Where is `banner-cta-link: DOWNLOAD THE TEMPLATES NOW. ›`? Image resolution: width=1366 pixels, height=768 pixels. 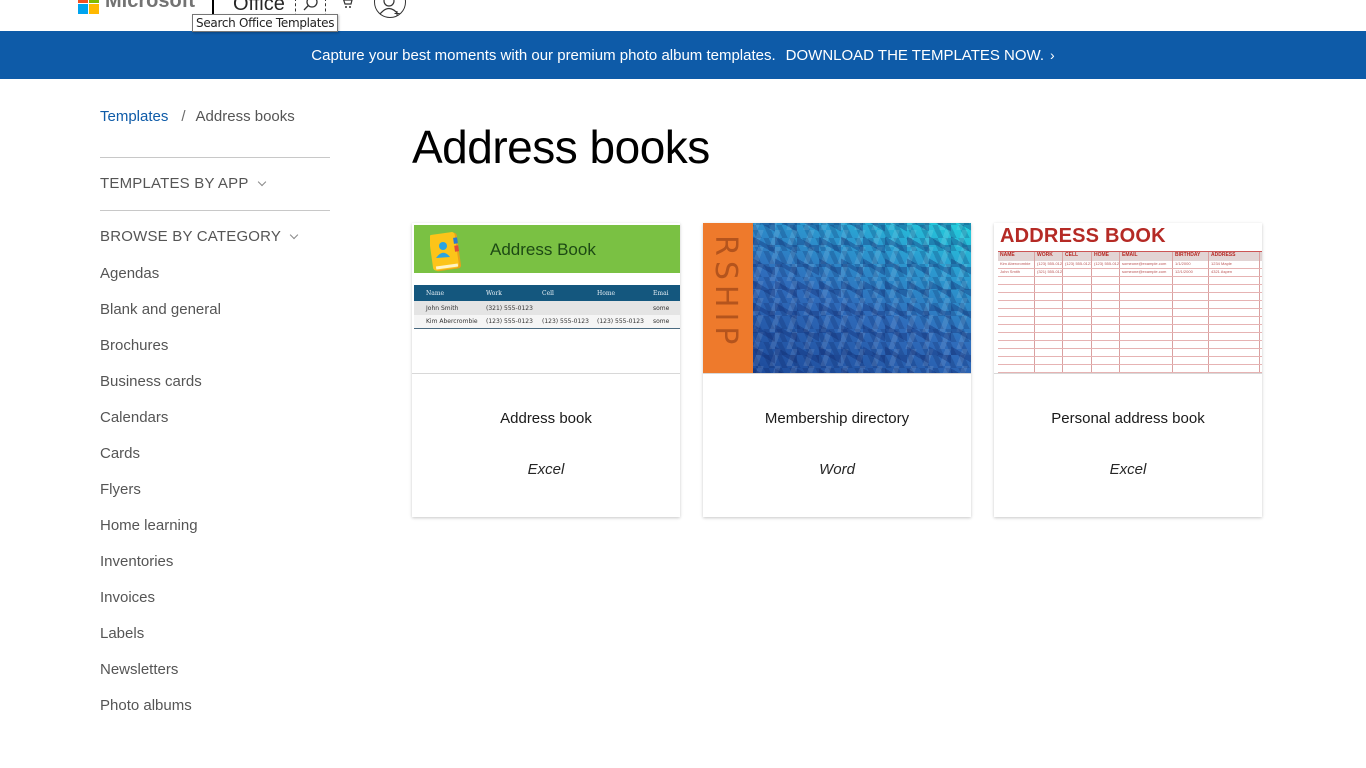 banner-cta-link: DOWNLOAD THE TEMPLATES NOW. › is located at coordinates (920, 55).